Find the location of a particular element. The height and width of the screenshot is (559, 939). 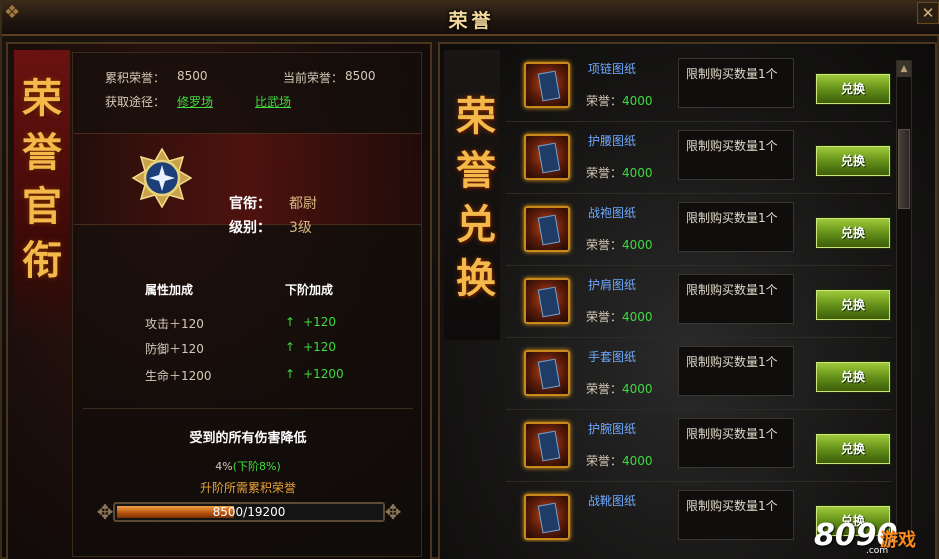

attr-attack: 攻击＋120 is located at coordinates (174, 324).